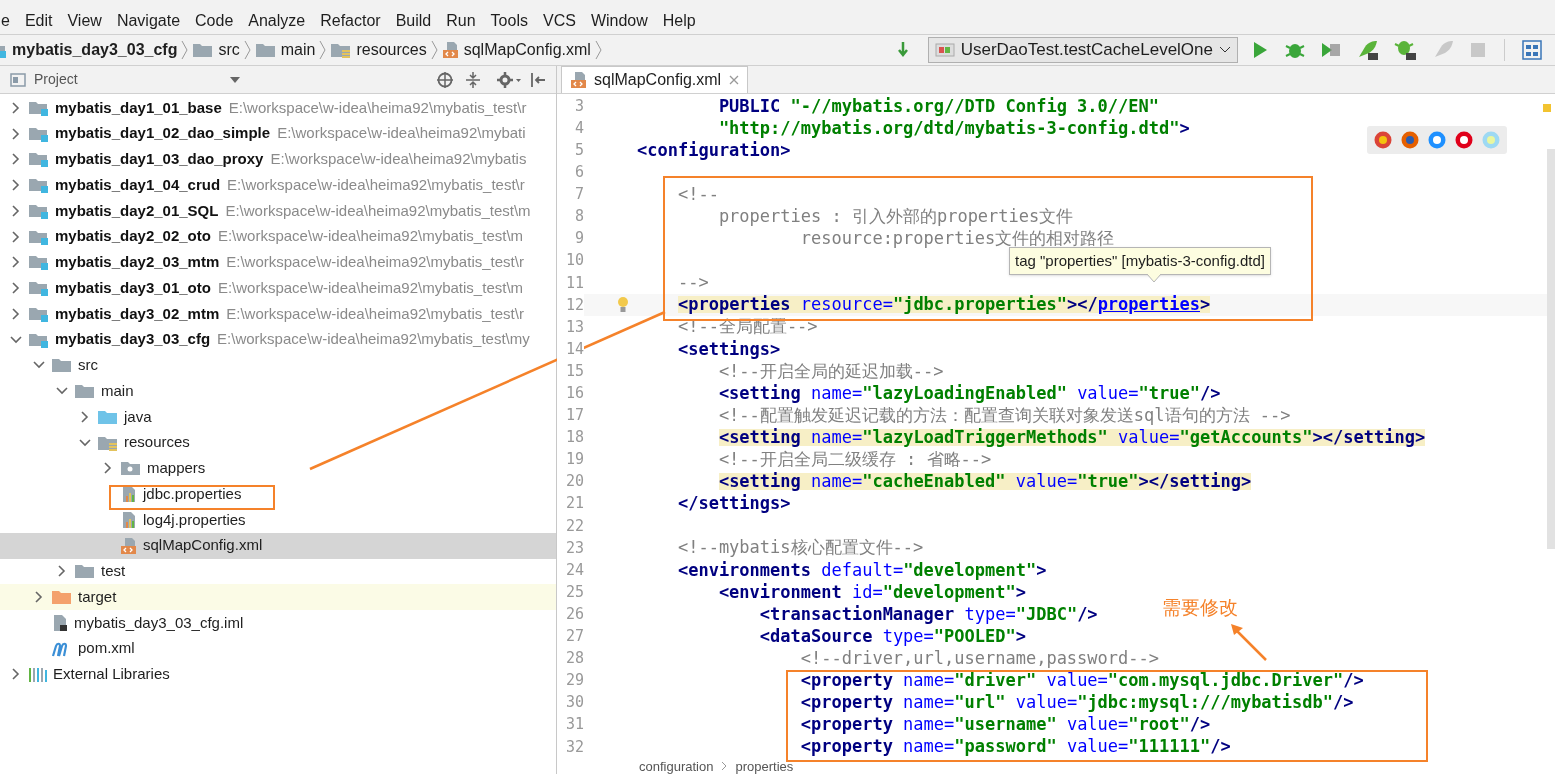 The height and width of the screenshot is (774, 1555). What do you see at coordinates (91, 50) in the screenshot?
I see `breadcrumb-item: mybatis_day3_03_cfg` at bounding box center [91, 50].